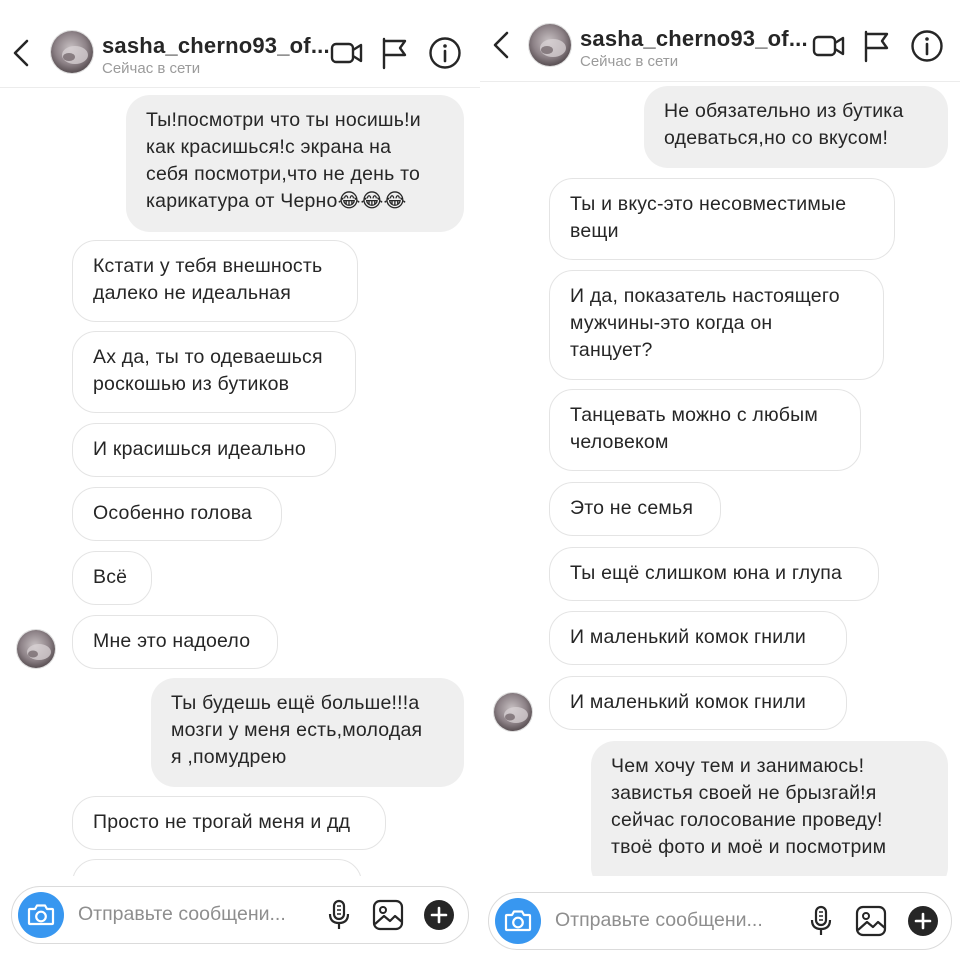  What do you see at coordinates (714, 574) in the screenshot?
I see `message-incoming: Ты ещё слишком юна и глупа` at bounding box center [714, 574].